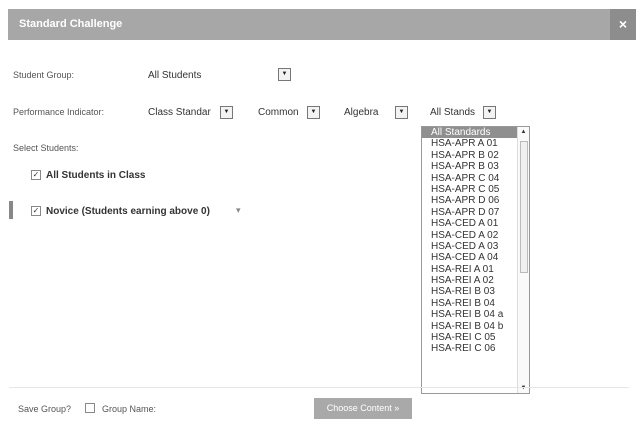 The width and height of the screenshot is (642, 431). What do you see at coordinates (11, 210) in the screenshot?
I see `group-indicator-bar` at bounding box center [11, 210].